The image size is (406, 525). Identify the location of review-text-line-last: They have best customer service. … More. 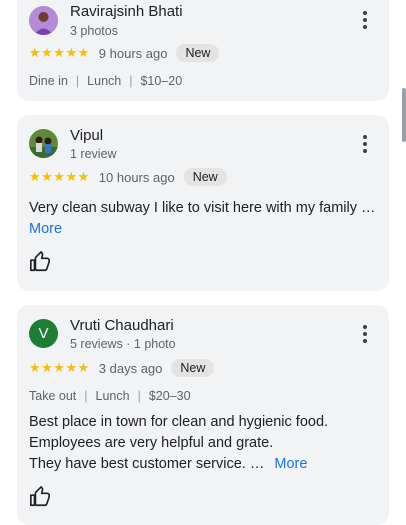
(168, 464).